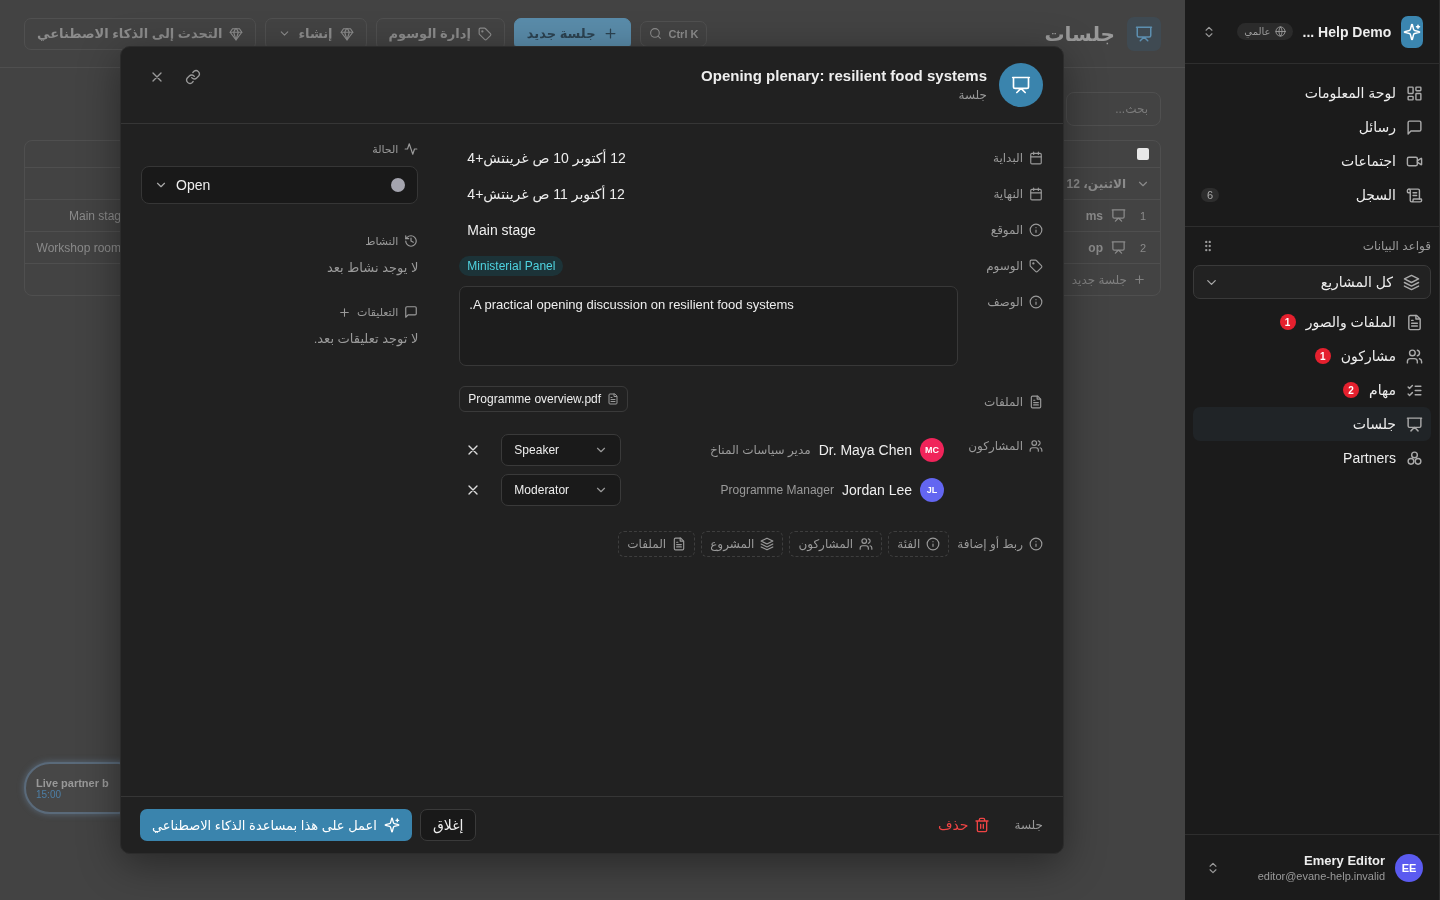  I want to click on row-number: 1, so click(1143, 215).